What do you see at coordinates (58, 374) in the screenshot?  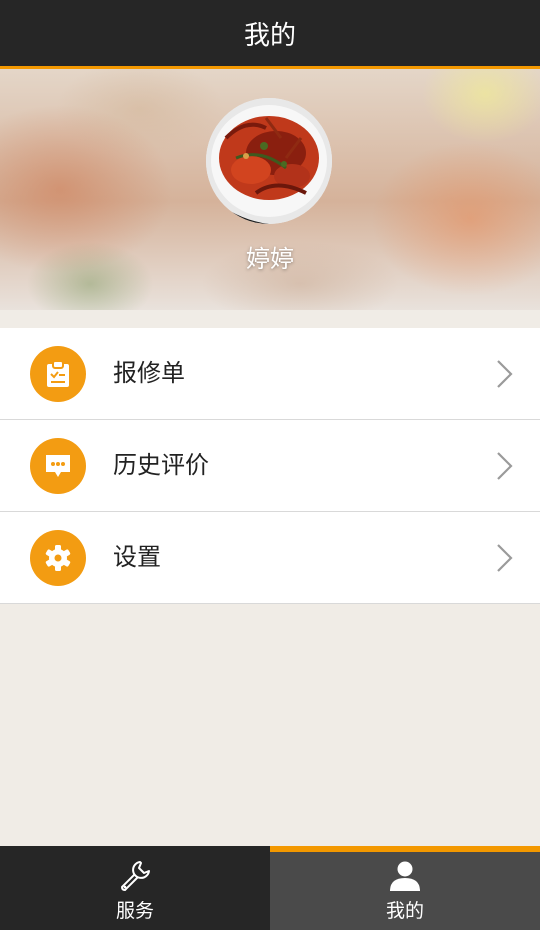 I see `clipboard-icon` at bounding box center [58, 374].